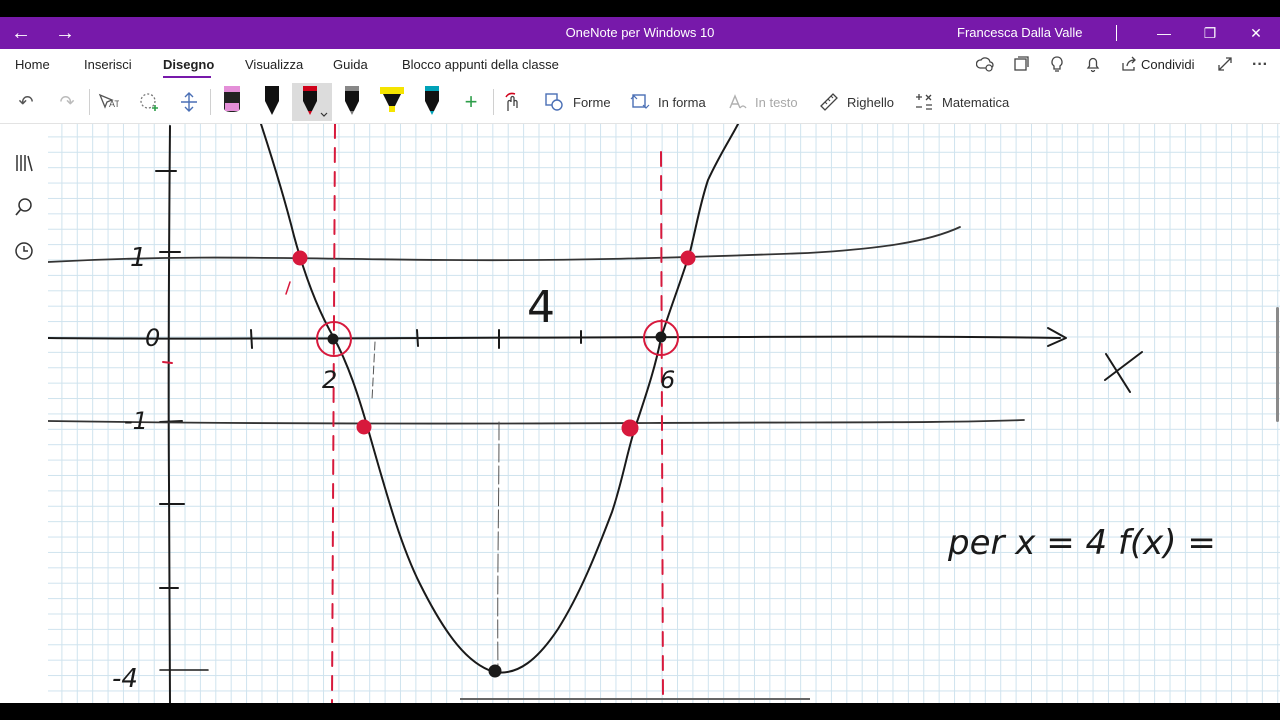 This screenshot has height=720, width=1280. What do you see at coordinates (1256, 33) in the screenshot?
I see `close-icon: ✕` at bounding box center [1256, 33].